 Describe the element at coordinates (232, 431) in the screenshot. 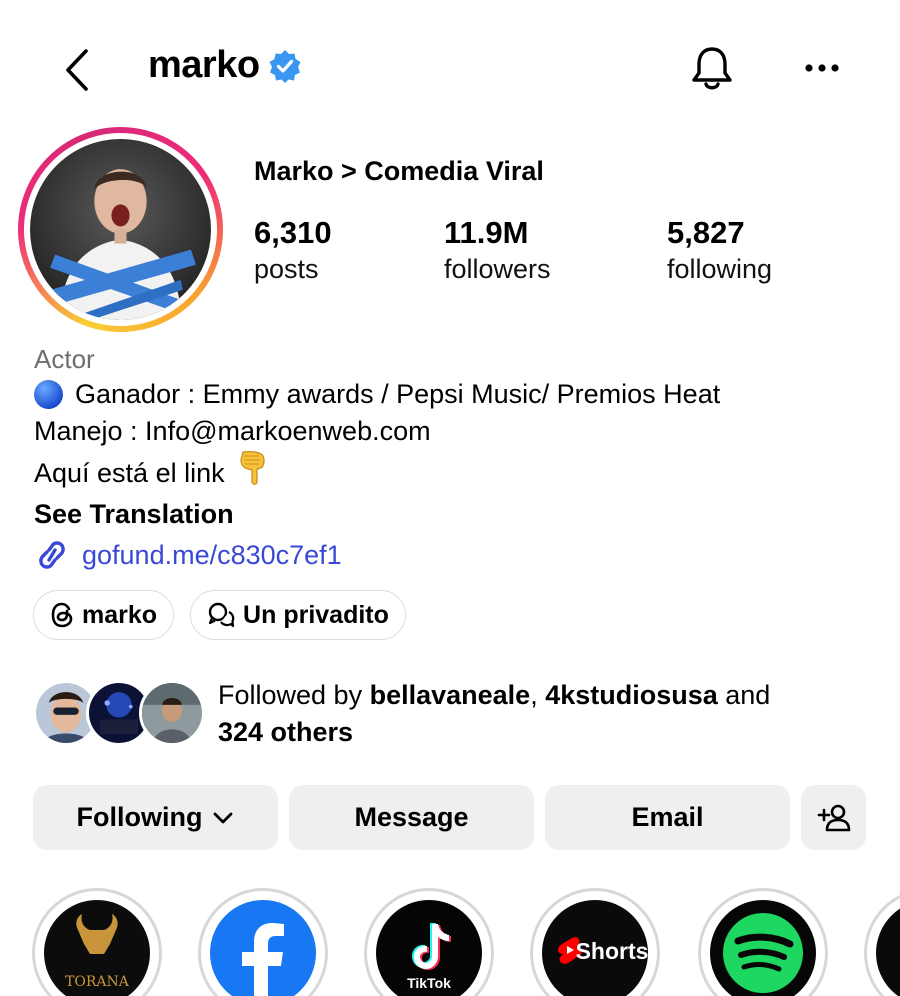

I see `bio-text: Manejo : Info@markoenweb.com` at that location.